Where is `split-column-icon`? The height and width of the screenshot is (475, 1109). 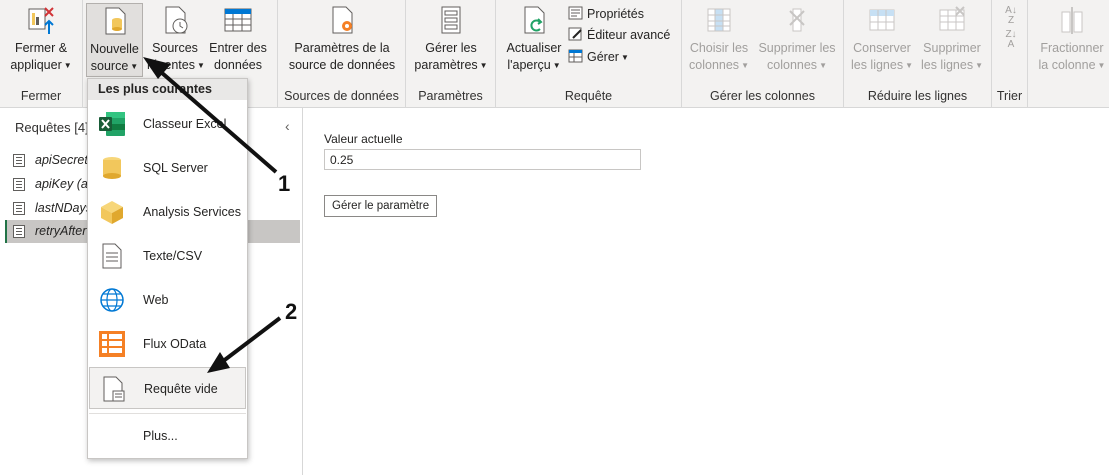 split-column-icon is located at coordinates (1072, 20).